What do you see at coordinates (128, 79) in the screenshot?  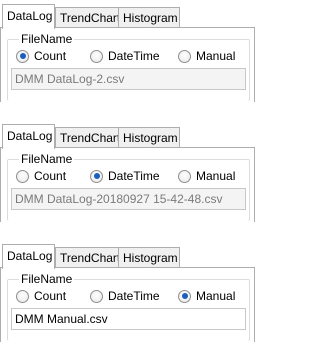 I see `filename-field: DMM DataLog-2.csv` at bounding box center [128, 79].